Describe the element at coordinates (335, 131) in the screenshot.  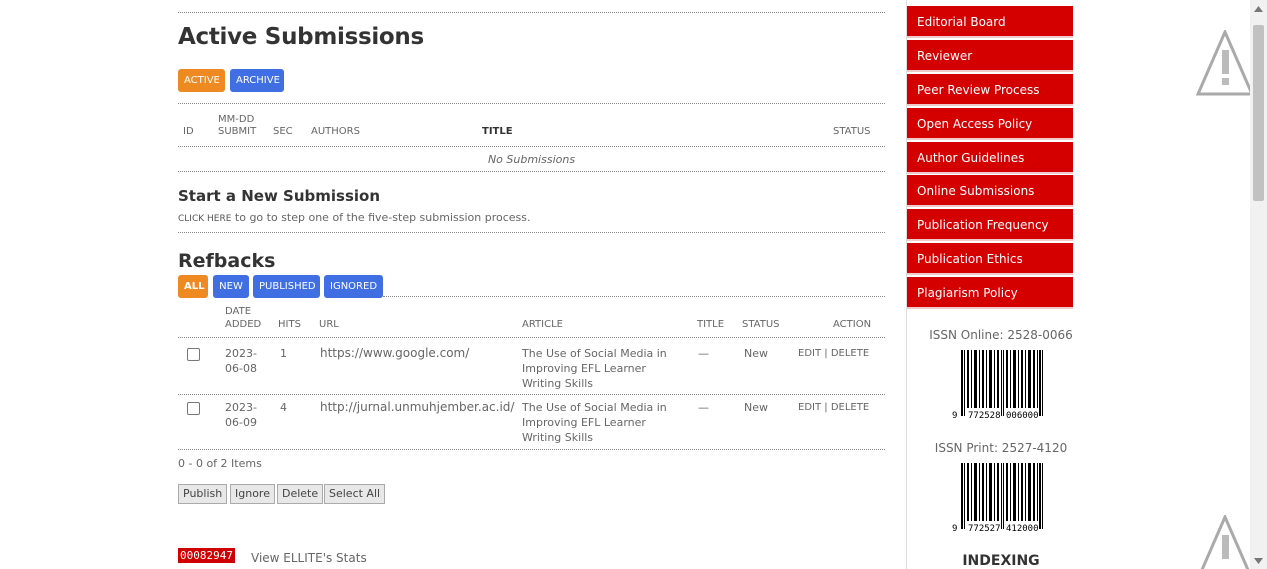
I see `col-authors: AUTHORS` at that location.